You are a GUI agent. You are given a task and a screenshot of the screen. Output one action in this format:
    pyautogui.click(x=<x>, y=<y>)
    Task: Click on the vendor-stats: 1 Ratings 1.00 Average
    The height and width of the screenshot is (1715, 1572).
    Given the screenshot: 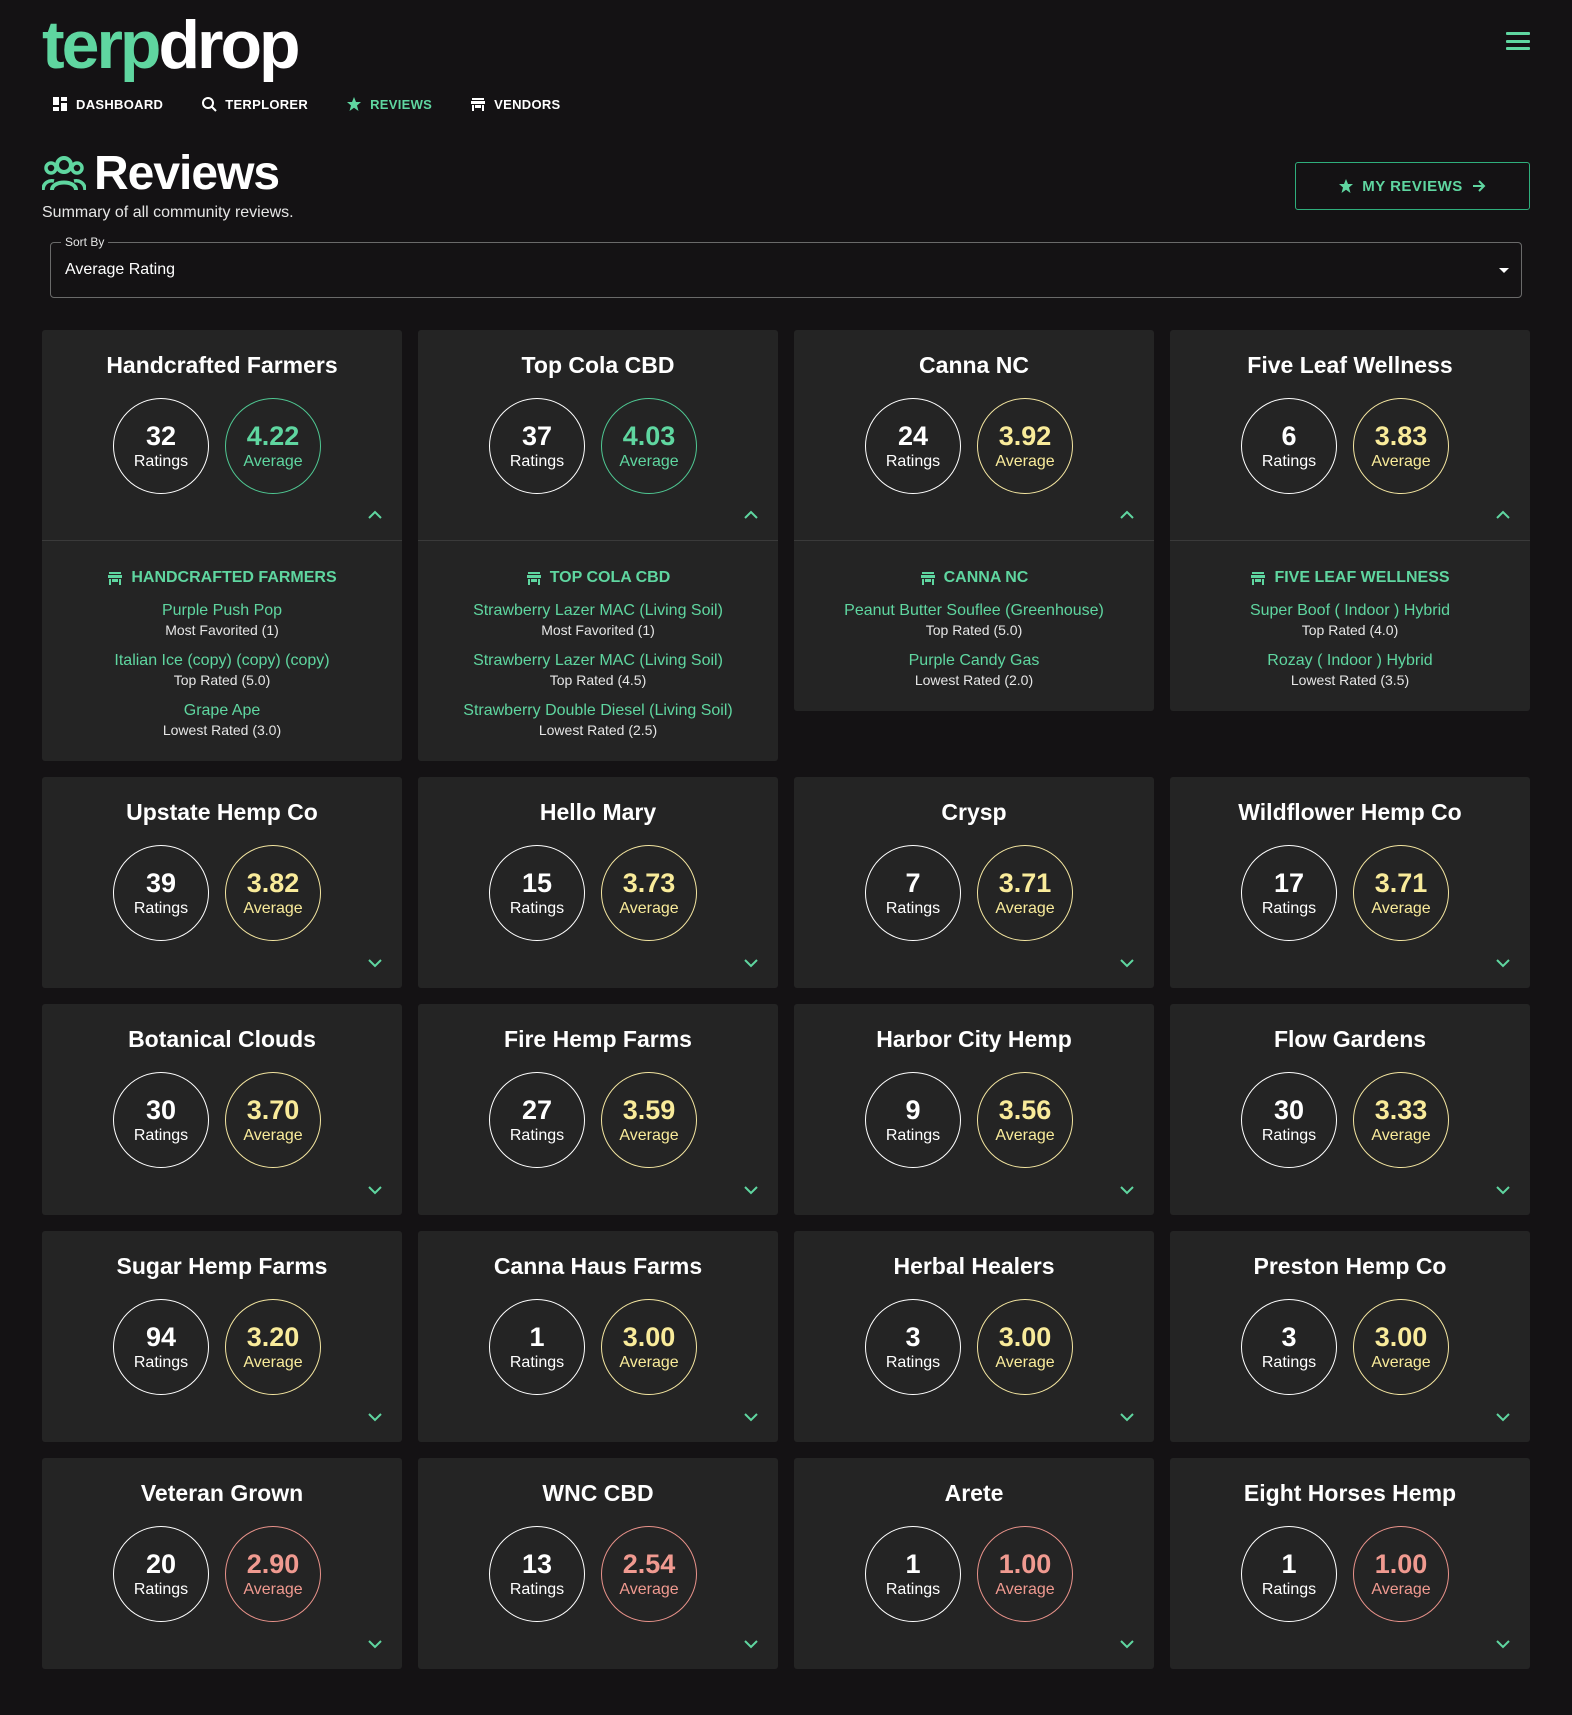 What is the action you would take?
    pyautogui.click(x=1350, y=1574)
    